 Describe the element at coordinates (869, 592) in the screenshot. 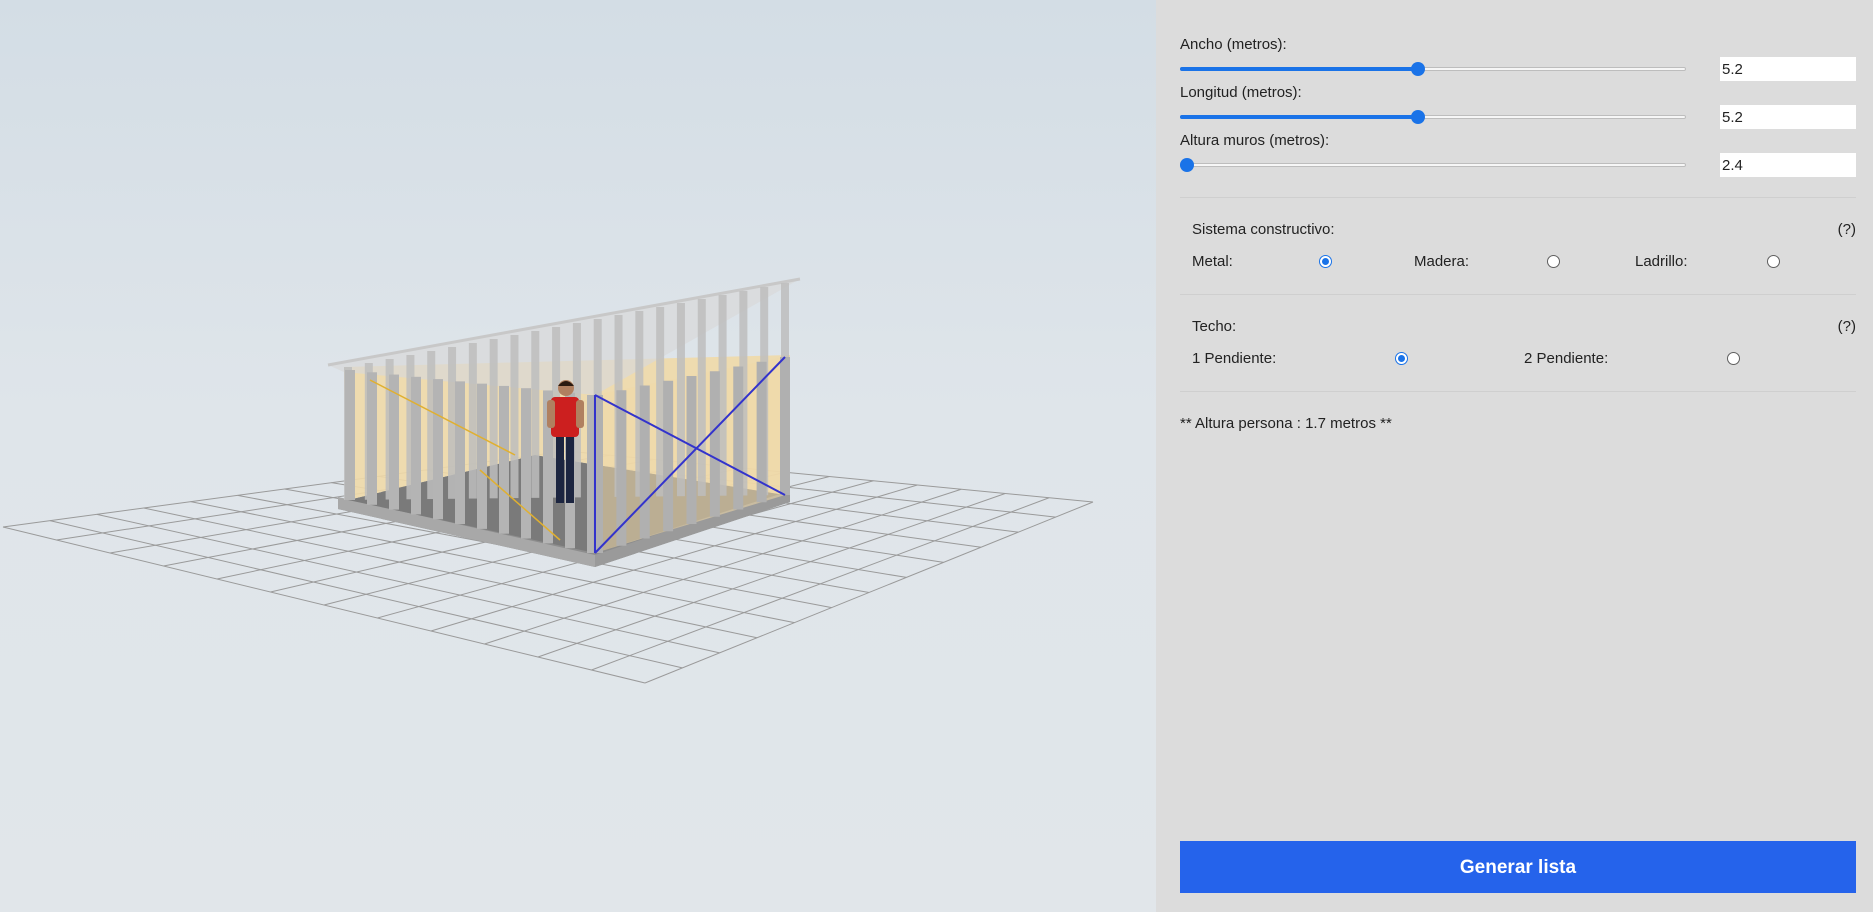

I see `grid-line` at that location.